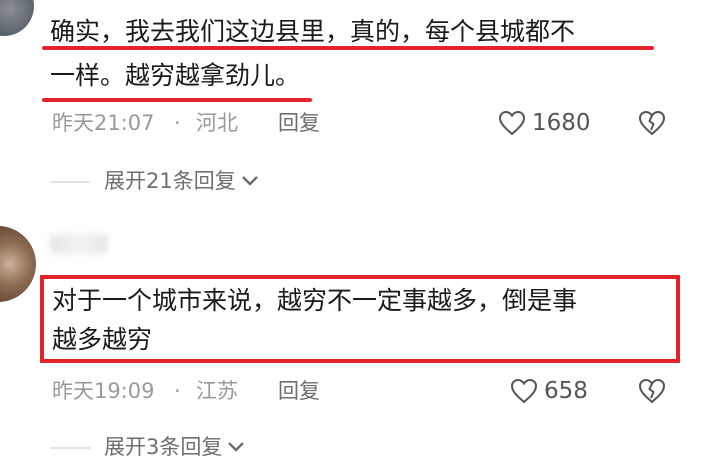 This screenshot has height=462, width=721. What do you see at coordinates (561, 123) in the screenshot?
I see `like-count: 1680` at bounding box center [561, 123].